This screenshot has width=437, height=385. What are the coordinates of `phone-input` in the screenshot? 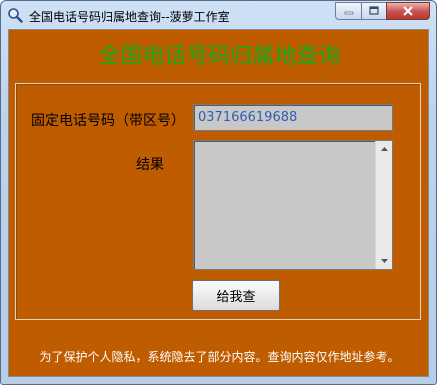 It's located at (293, 117).